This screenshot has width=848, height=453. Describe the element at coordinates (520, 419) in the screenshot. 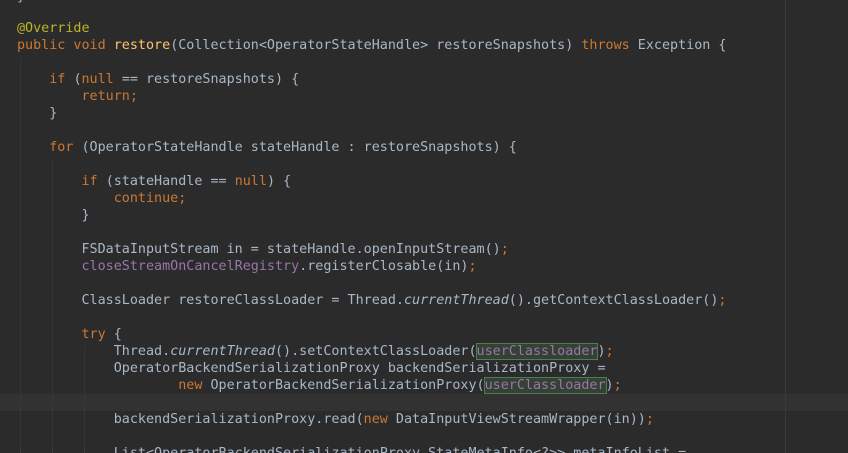

I see `code-token: DataInputViewStreamWrapper(in))` at that location.